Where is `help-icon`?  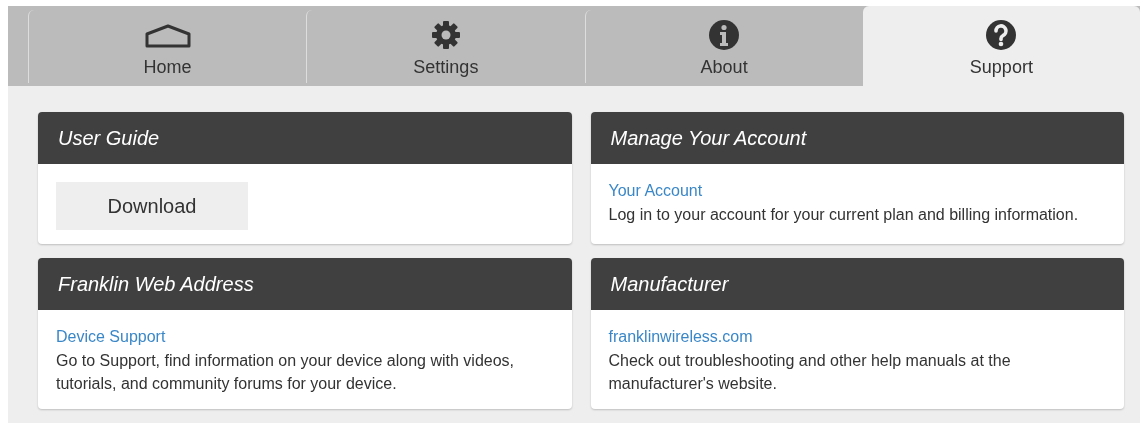
help-icon is located at coordinates (1001, 35).